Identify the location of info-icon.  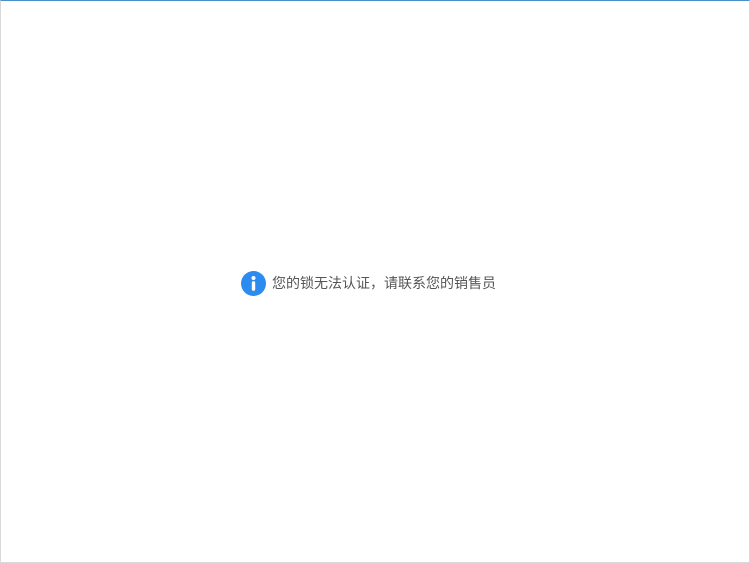
(253, 283).